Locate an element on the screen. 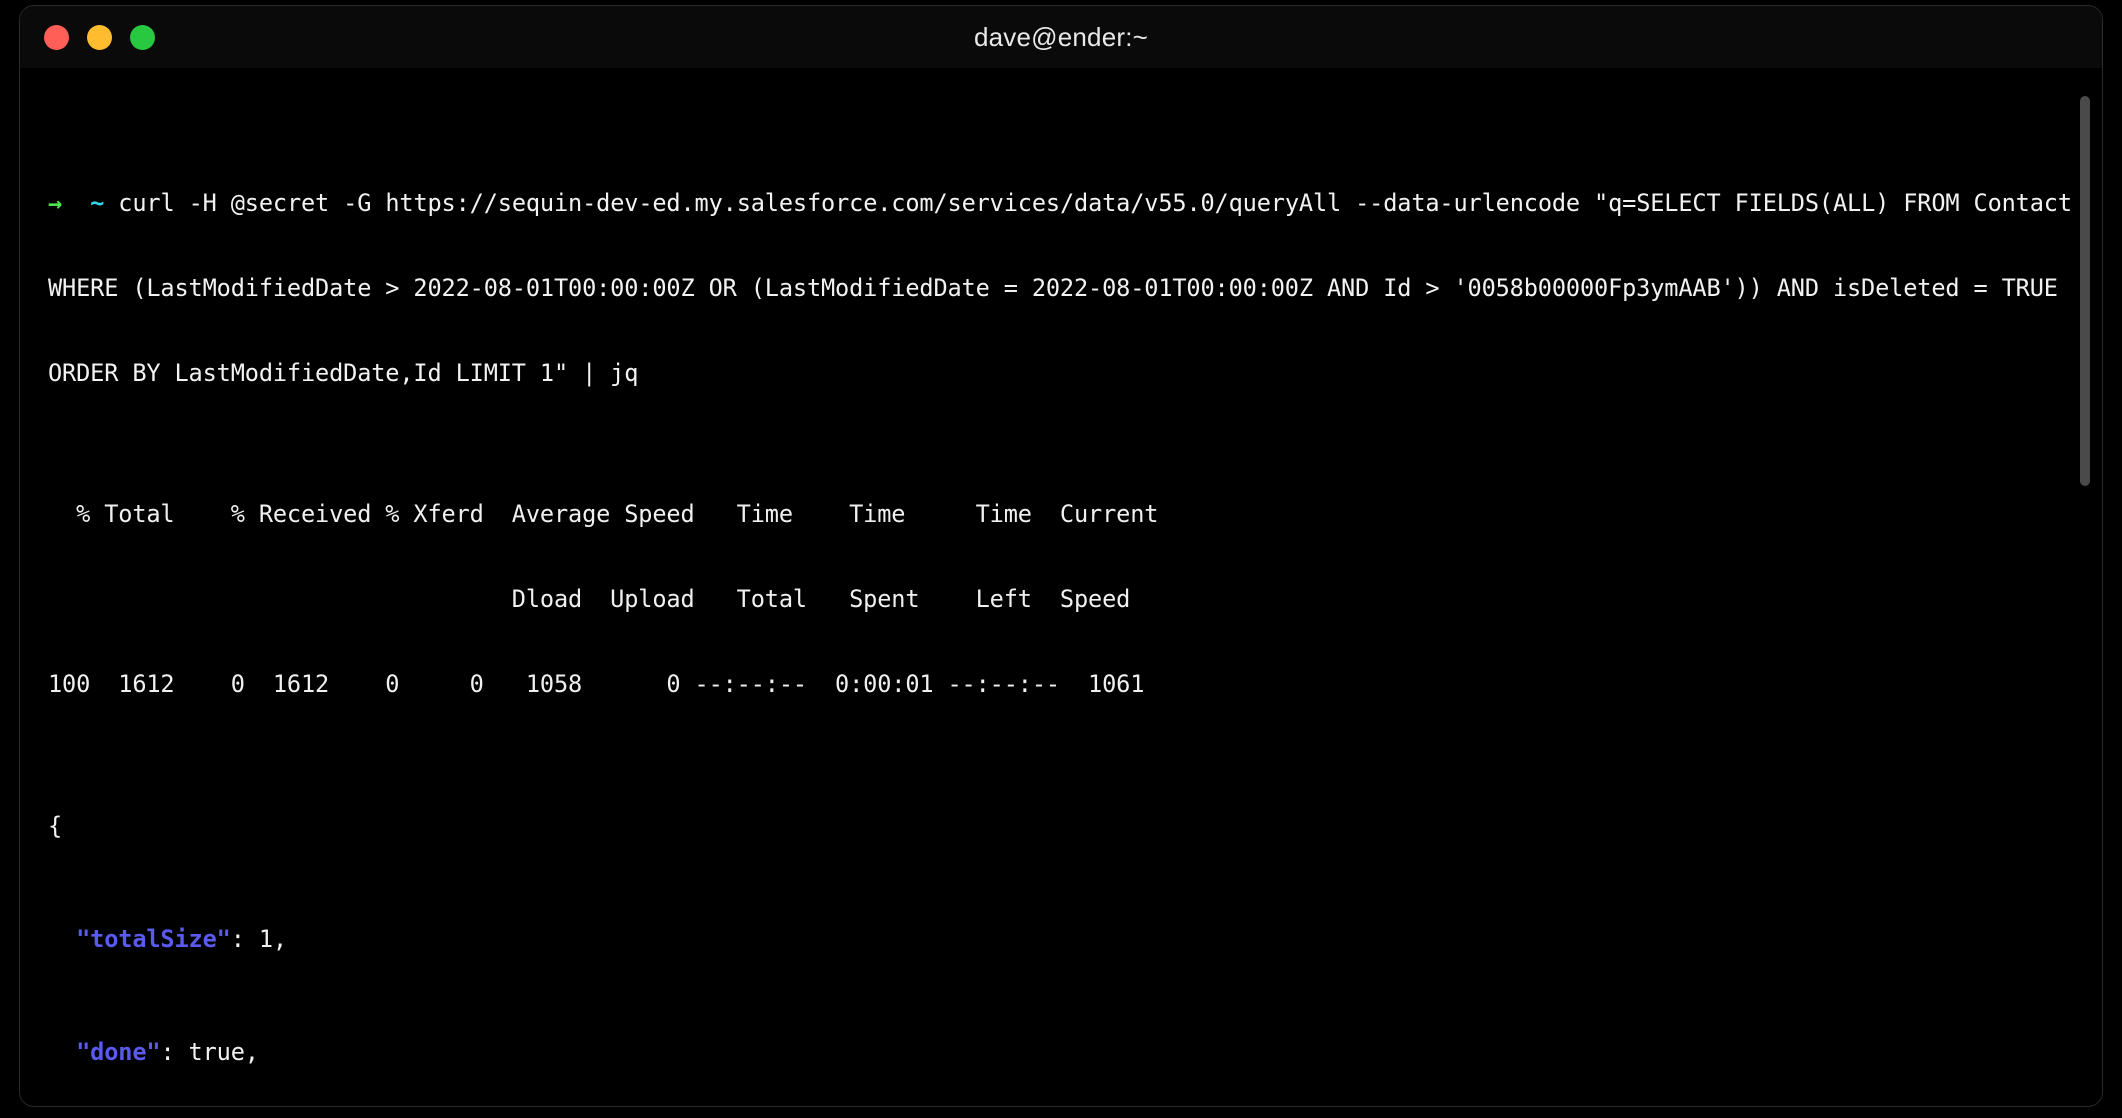 Image resolution: width=2122 pixels, height=1118 pixels. window-controls is located at coordinates (99, 37).